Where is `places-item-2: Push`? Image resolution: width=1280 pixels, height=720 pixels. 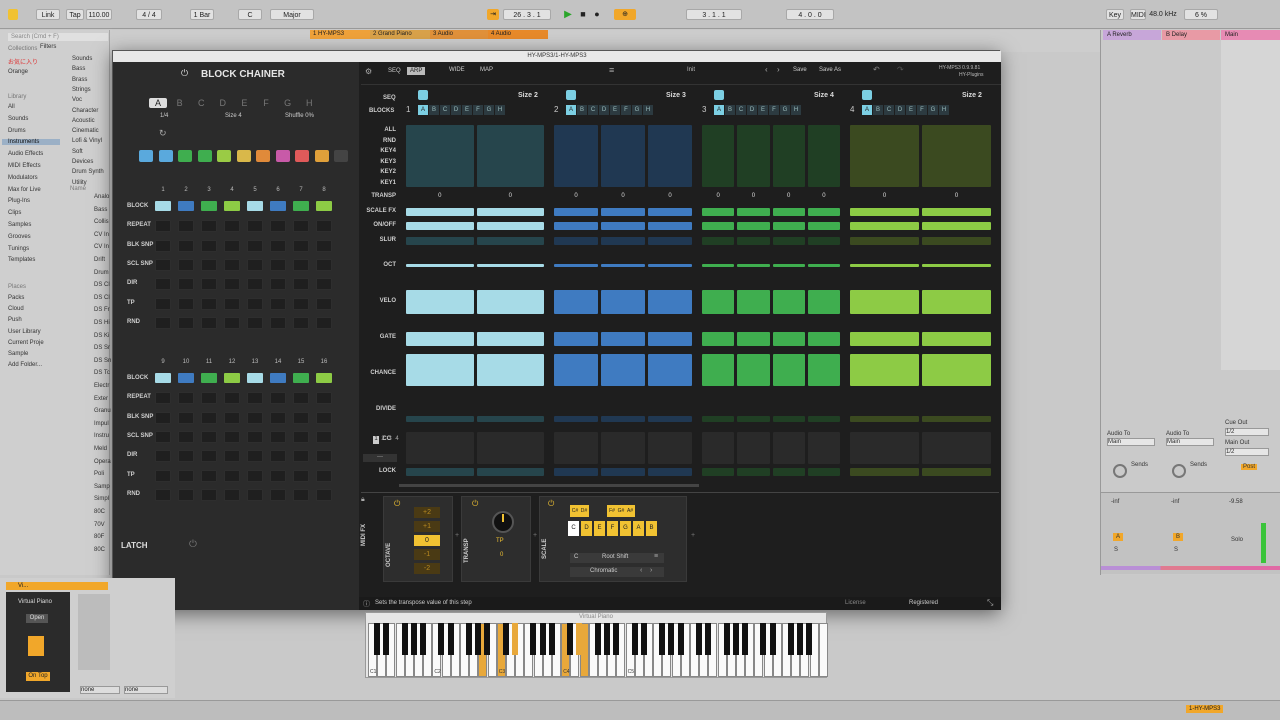
places-item-2: Push is located at coordinates (15, 320).